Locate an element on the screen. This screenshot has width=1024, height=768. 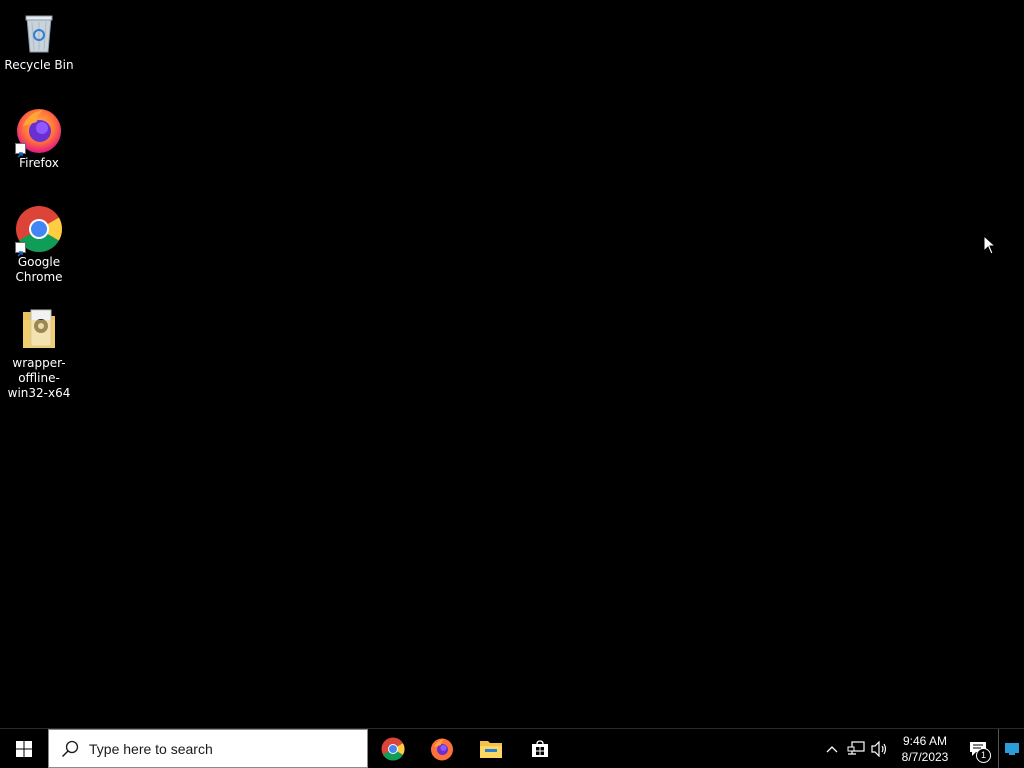
desktop-icon-firefox: Firefox is located at coordinates (39, 138).